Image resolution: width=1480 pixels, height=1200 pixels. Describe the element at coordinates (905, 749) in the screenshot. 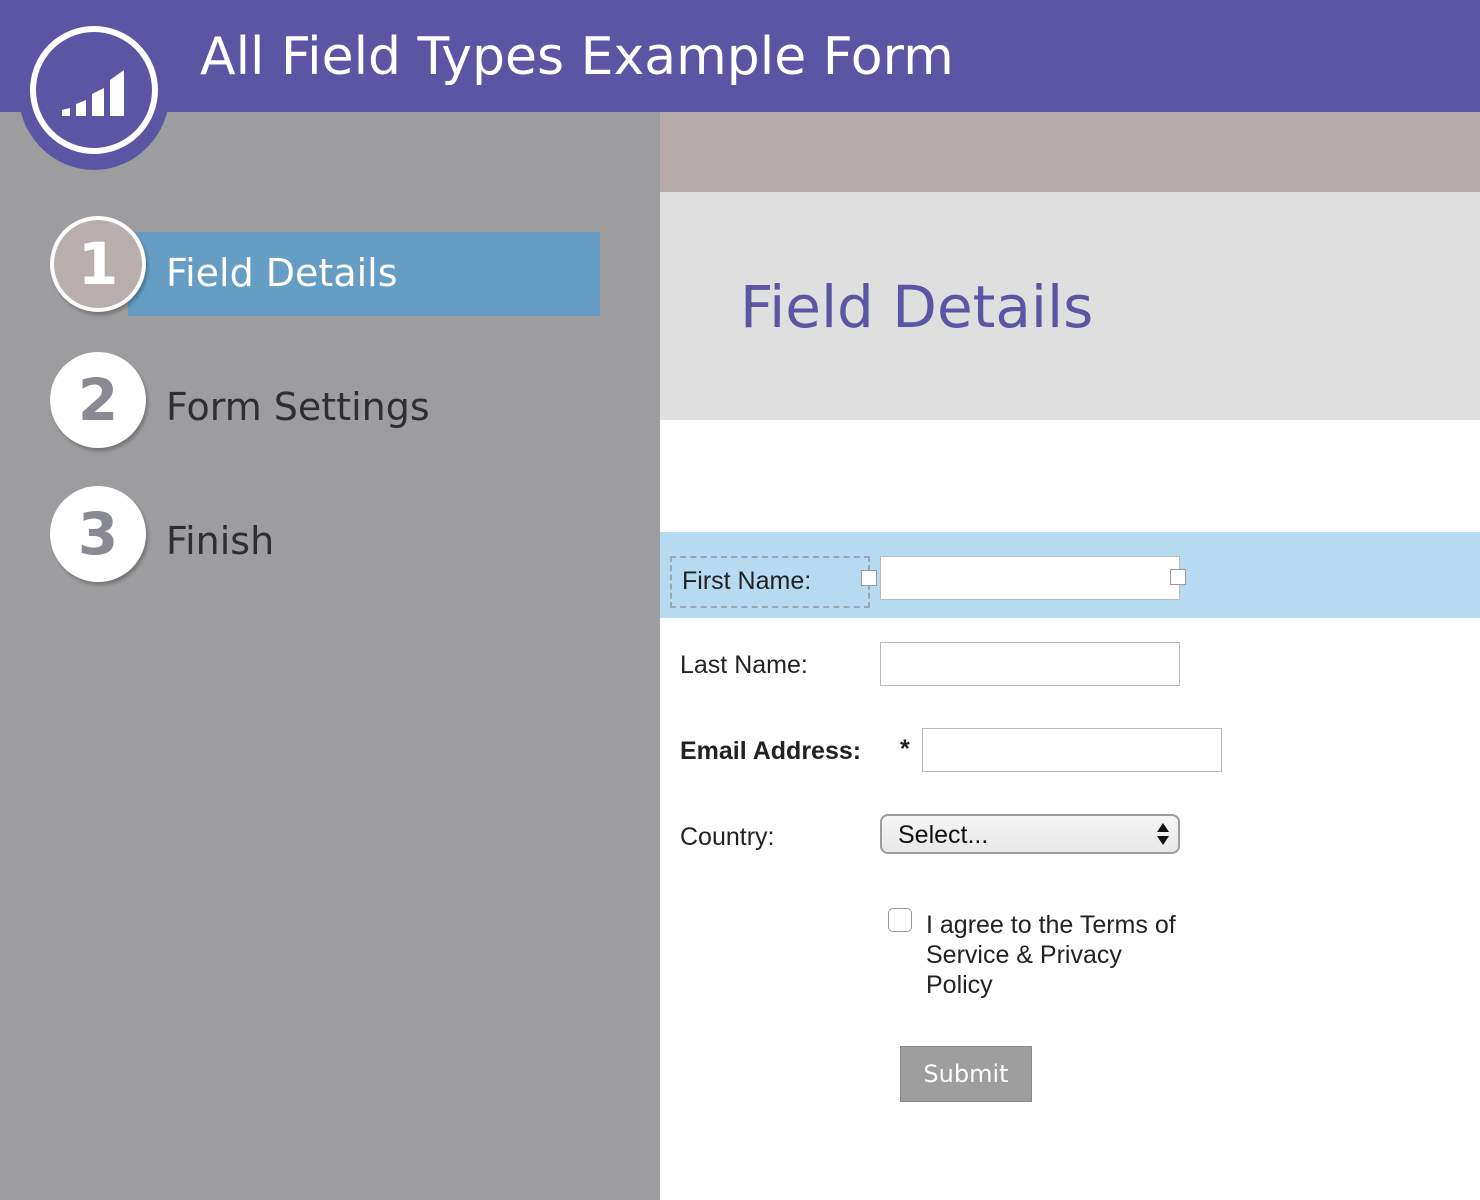

I see `required-asterisk: *` at that location.